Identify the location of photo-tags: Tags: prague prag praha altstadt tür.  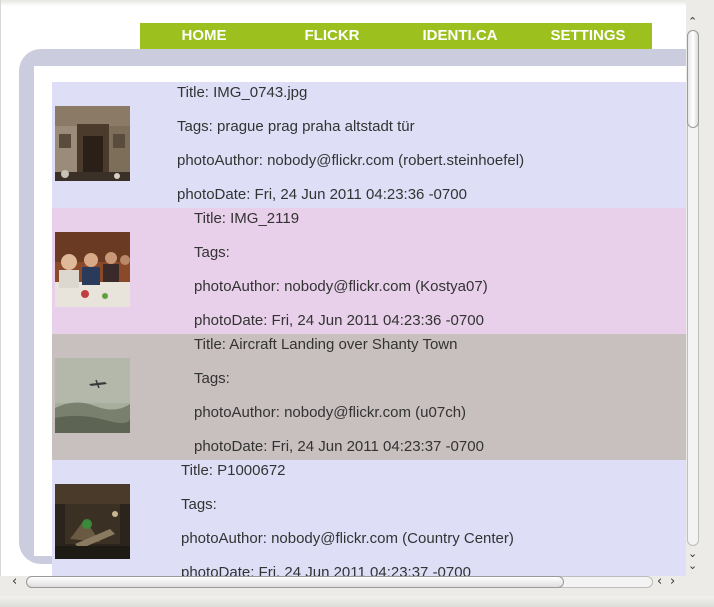
(296, 126).